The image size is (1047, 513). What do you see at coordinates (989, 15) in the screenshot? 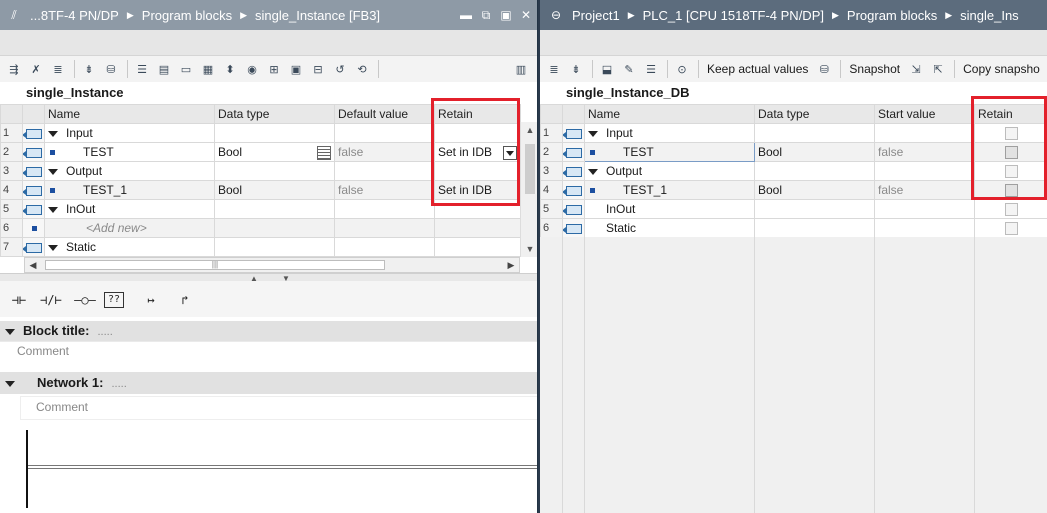
I see `breadcrumb-item: single_Ins` at bounding box center [989, 15].